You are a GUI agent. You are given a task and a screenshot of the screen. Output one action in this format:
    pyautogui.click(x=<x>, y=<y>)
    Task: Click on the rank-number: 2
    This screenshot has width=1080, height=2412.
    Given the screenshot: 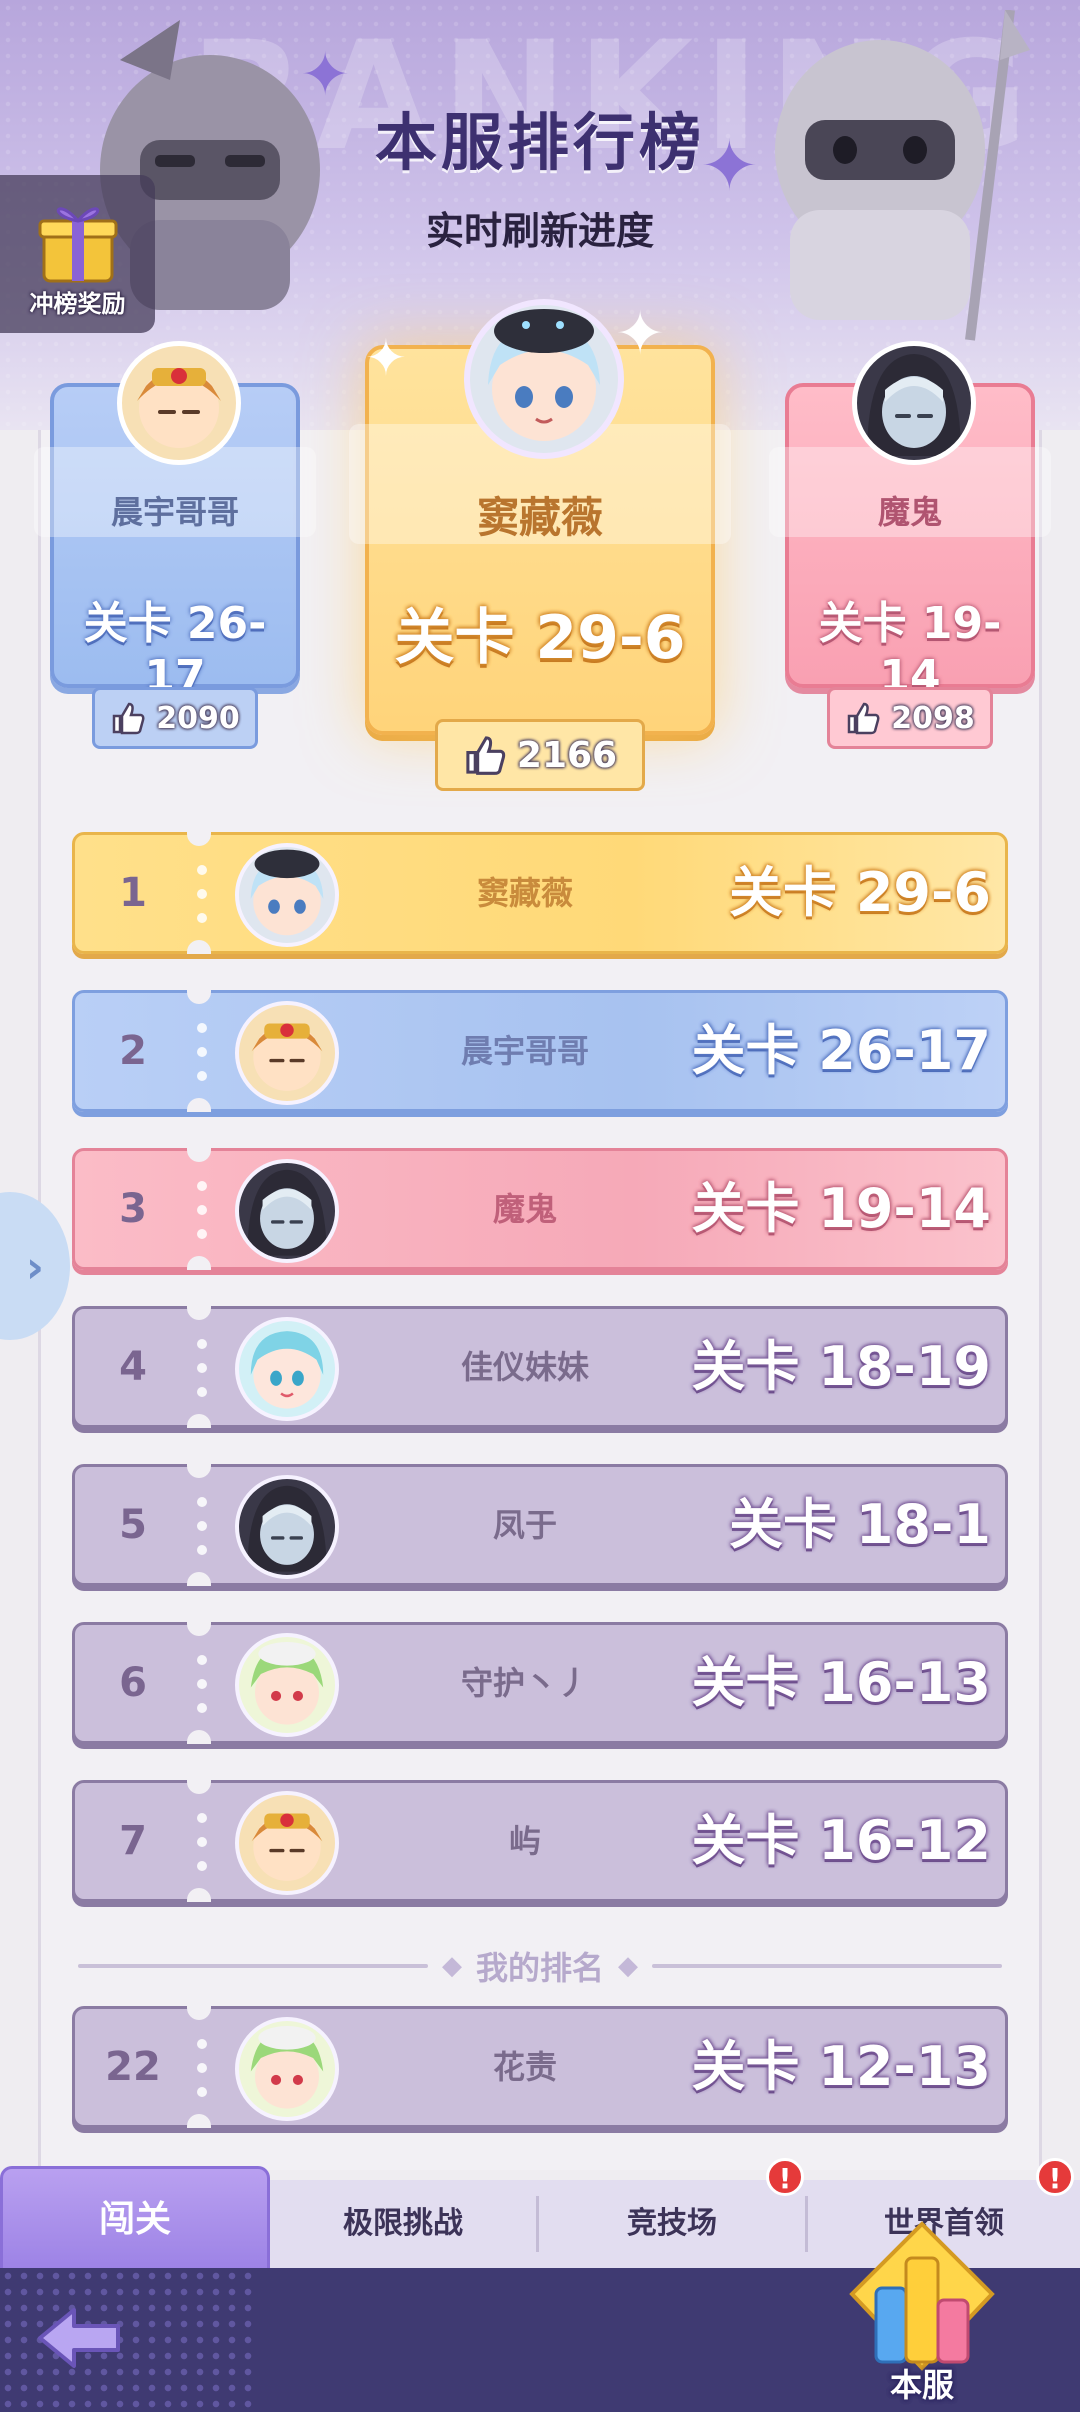 What is the action you would take?
    pyautogui.click(x=133, y=1051)
    